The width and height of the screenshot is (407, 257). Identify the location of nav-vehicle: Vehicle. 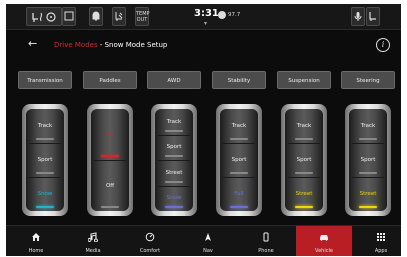
(324, 241).